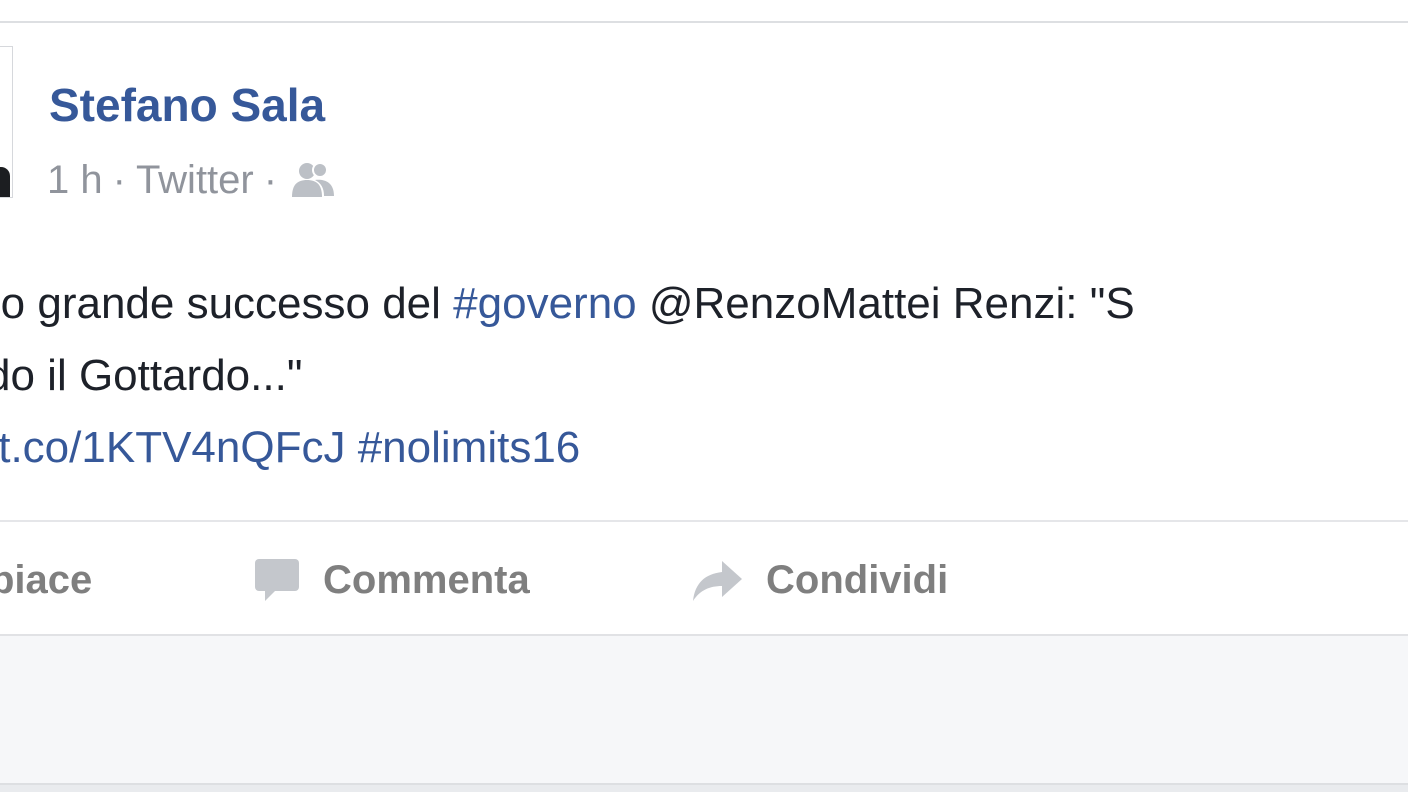  I want to click on post-text-line: /t.co/1KTV4nQFcJ #nolimits16, so click(567, 448).